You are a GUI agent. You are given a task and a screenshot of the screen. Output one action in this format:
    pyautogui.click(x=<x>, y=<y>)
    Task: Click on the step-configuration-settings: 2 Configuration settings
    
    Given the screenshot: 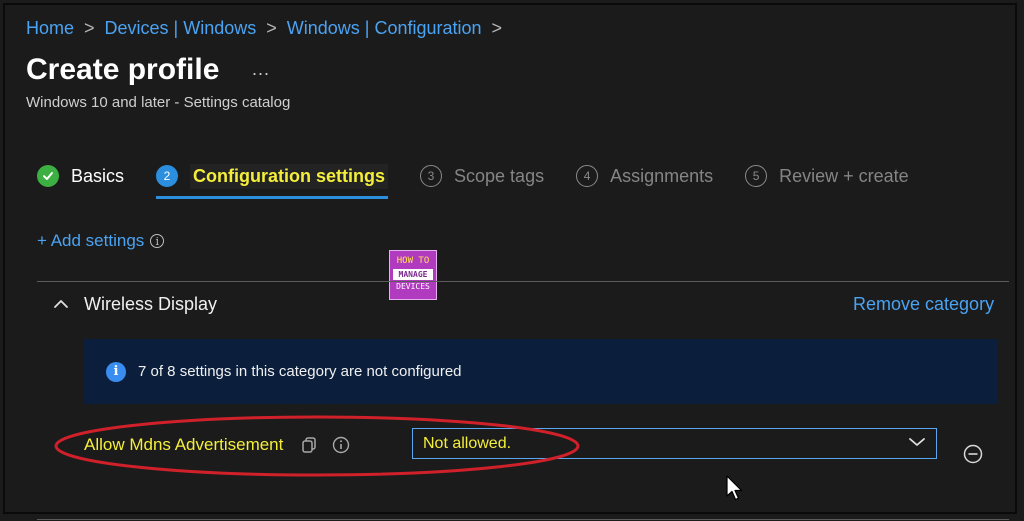 What is the action you would take?
    pyautogui.click(x=272, y=179)
    